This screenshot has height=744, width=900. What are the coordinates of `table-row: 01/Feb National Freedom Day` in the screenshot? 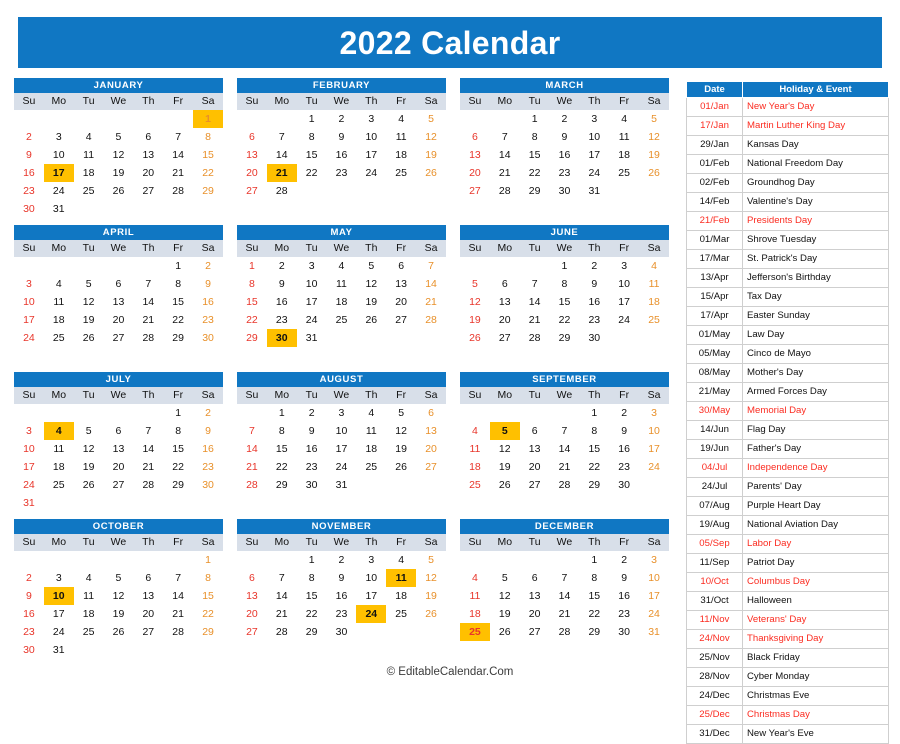 It's located at (787, 164).